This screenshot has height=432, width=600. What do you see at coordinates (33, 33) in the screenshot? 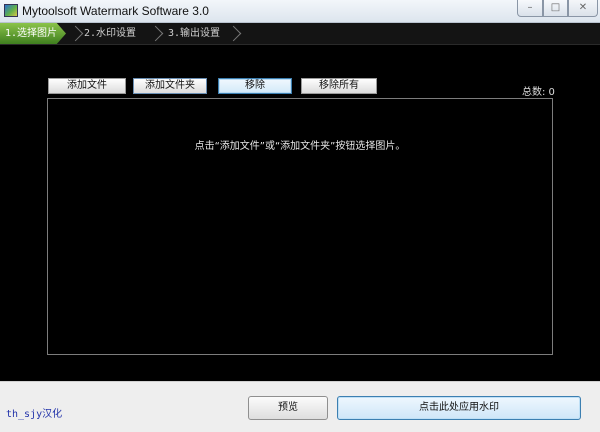
I see `tab-select-images: 1.选择图片` at bounding box center [33, 33].